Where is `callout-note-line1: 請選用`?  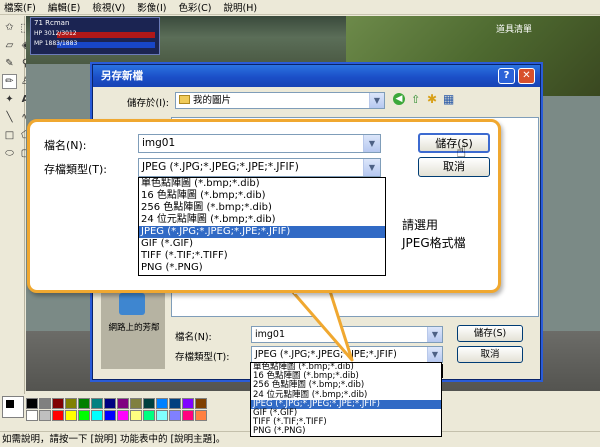 callout-note-line1: 請選用 is located at coordinates (420, 225).